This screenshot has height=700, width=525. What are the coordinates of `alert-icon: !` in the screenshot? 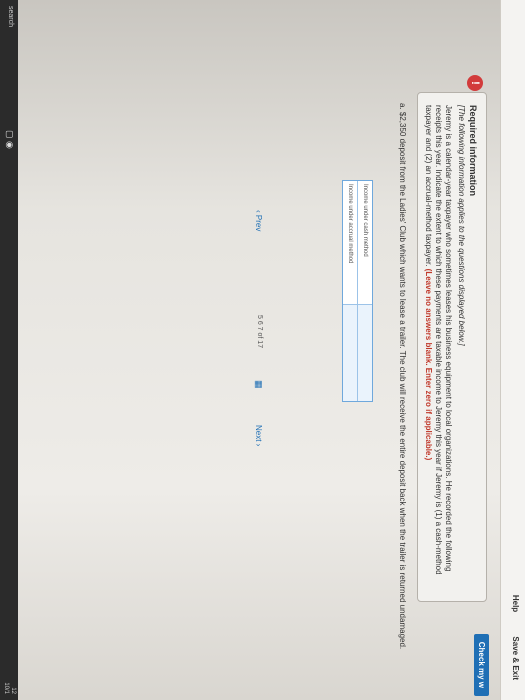 It's located at (475, 83).